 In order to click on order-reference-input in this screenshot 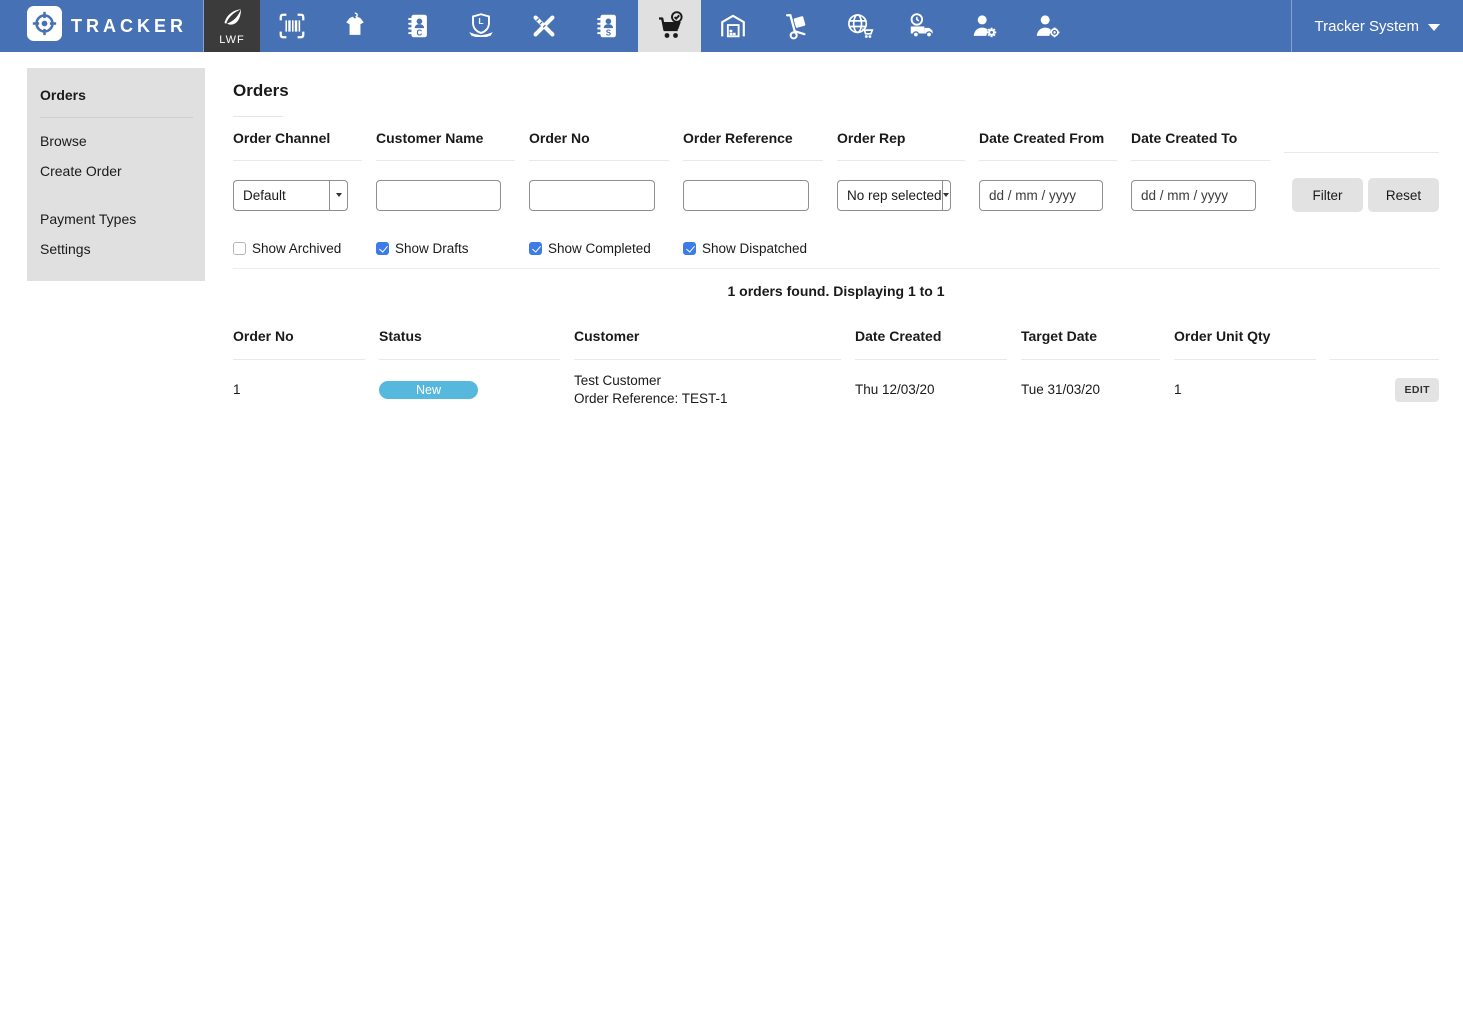, I will do `click(746, 195)`.